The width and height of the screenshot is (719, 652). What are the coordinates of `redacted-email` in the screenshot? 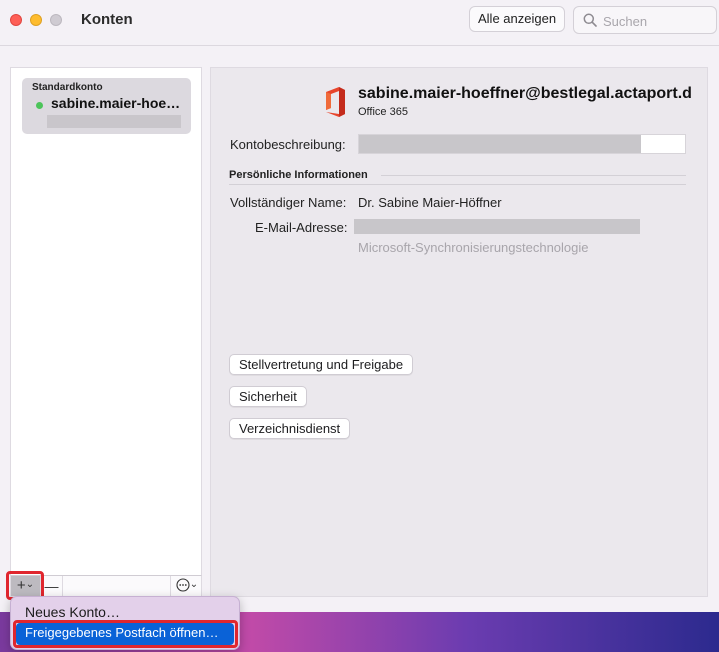 It's located at (497, 226).